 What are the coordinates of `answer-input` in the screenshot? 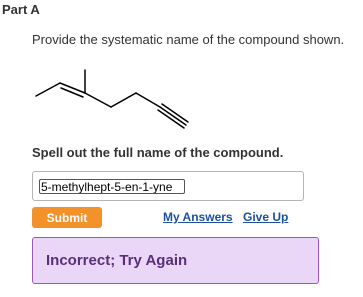 It's located at (112, 186).